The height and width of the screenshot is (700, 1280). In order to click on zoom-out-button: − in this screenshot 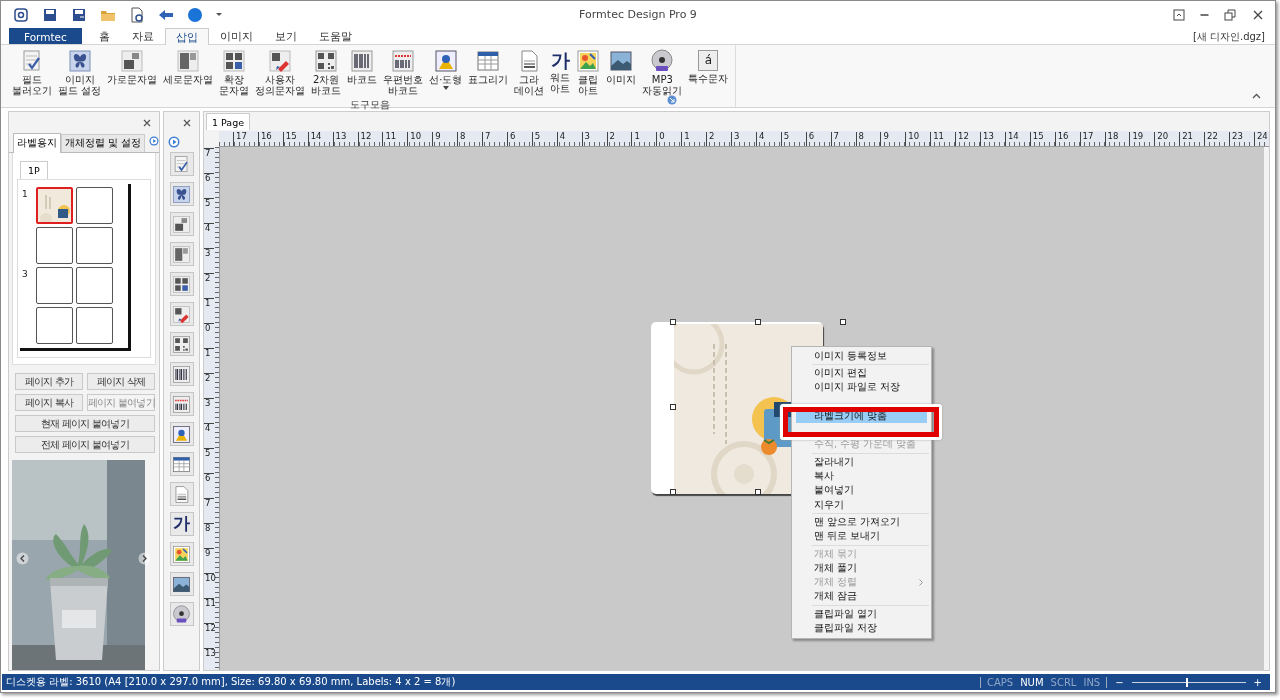, I will do `click(1119, 682)`.